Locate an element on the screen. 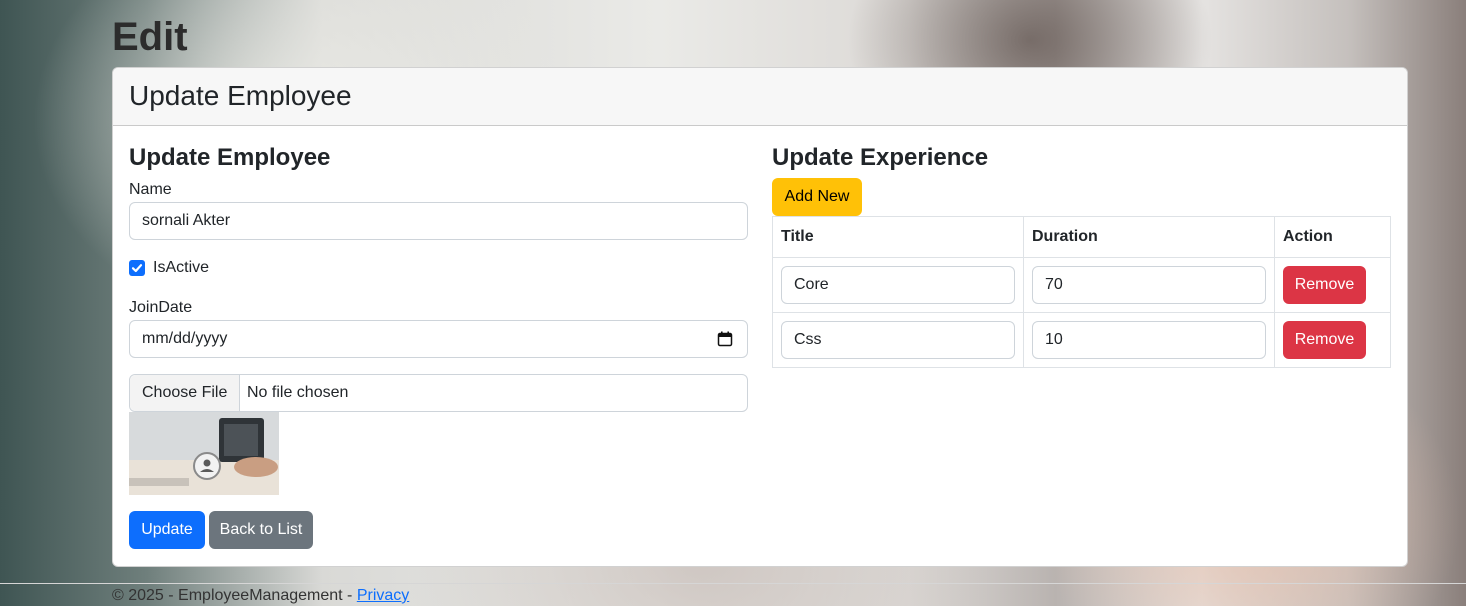 The image size is (1466, 606). join-date-input: mm/dd/yyyy is located at coordinates (438, 339).